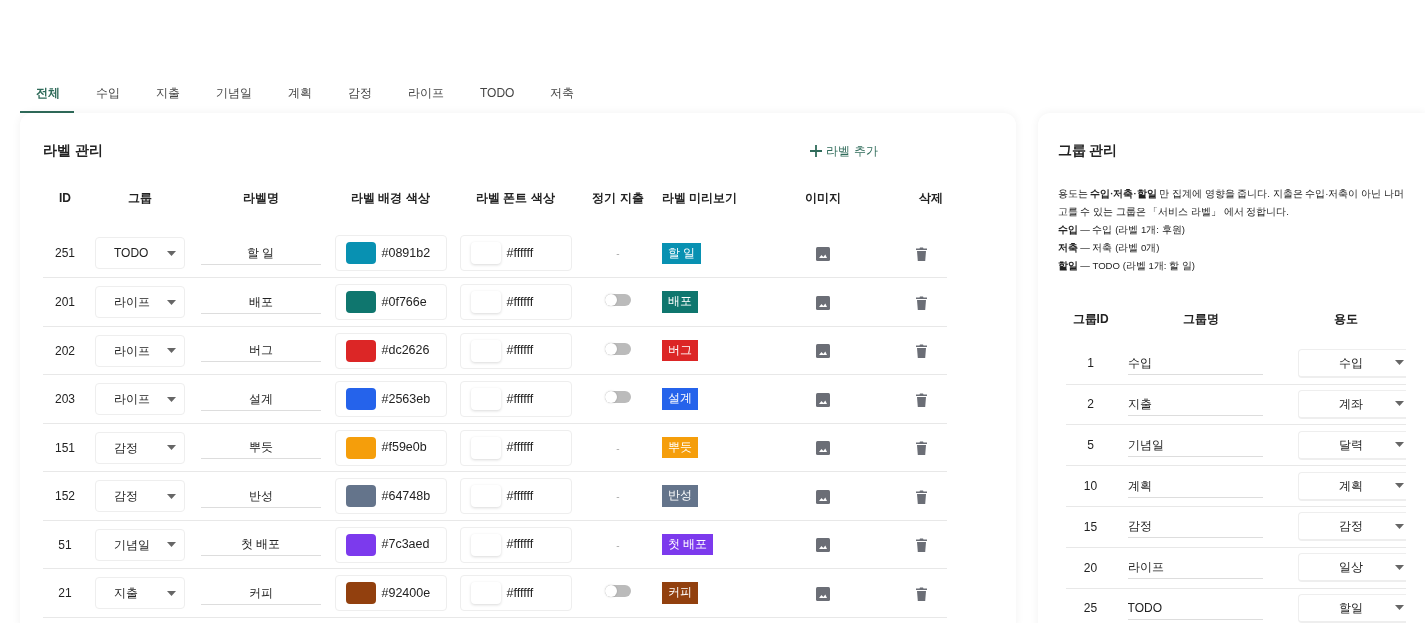 The image size is (1425, 623). What do you see at coordinates (260, 593) in the screenshot?
I see `label-name-field: 커피` at bounding box center [260, 593].